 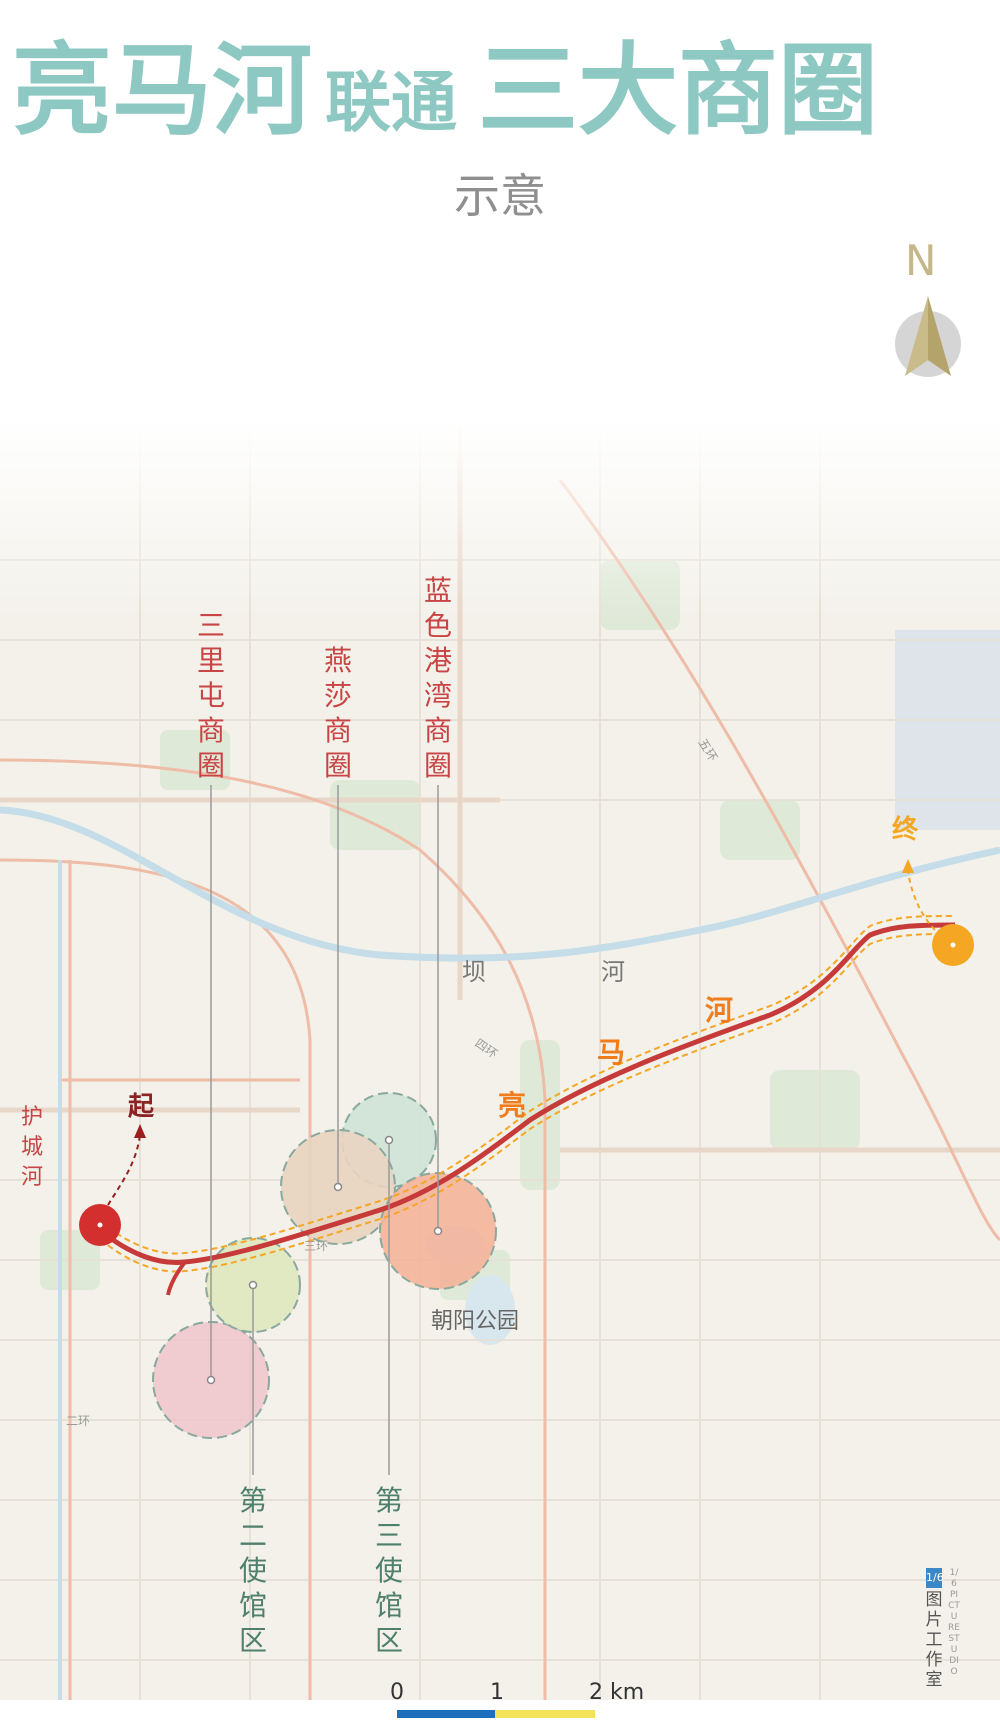 I want to click on center-dot-lansegangwan, so click(x=438, y=1231).